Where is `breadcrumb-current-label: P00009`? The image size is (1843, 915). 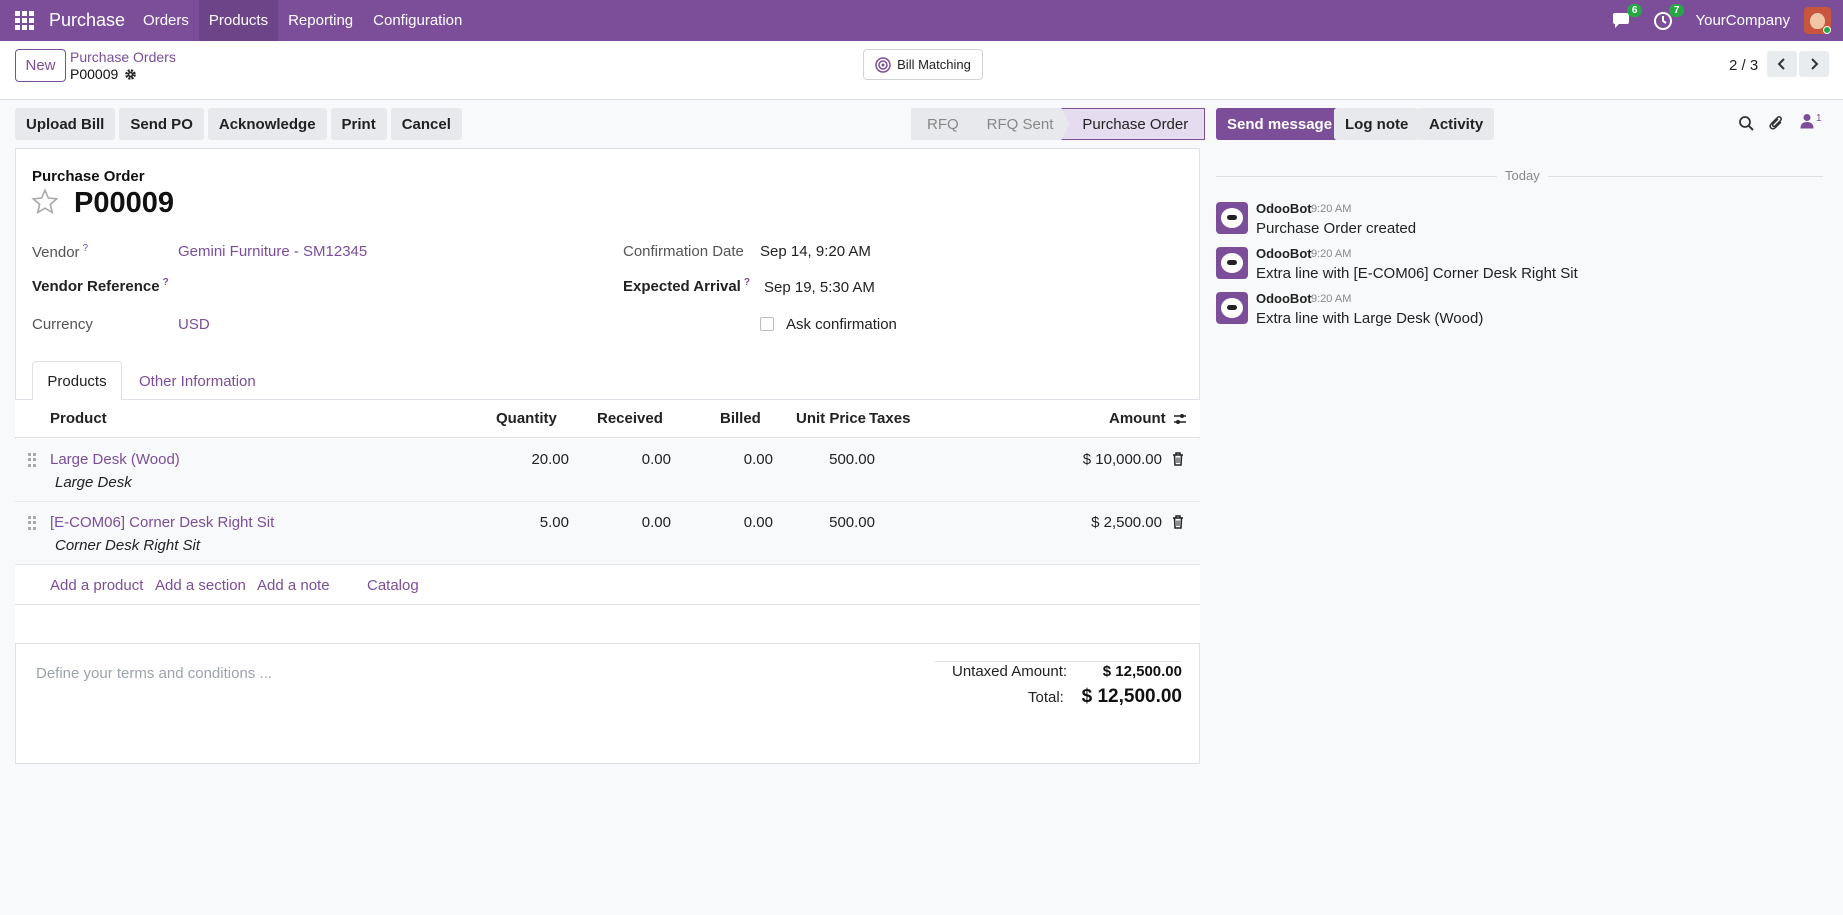 breadcrumb-current-label: P00009 is located at coordinates (94, 74).